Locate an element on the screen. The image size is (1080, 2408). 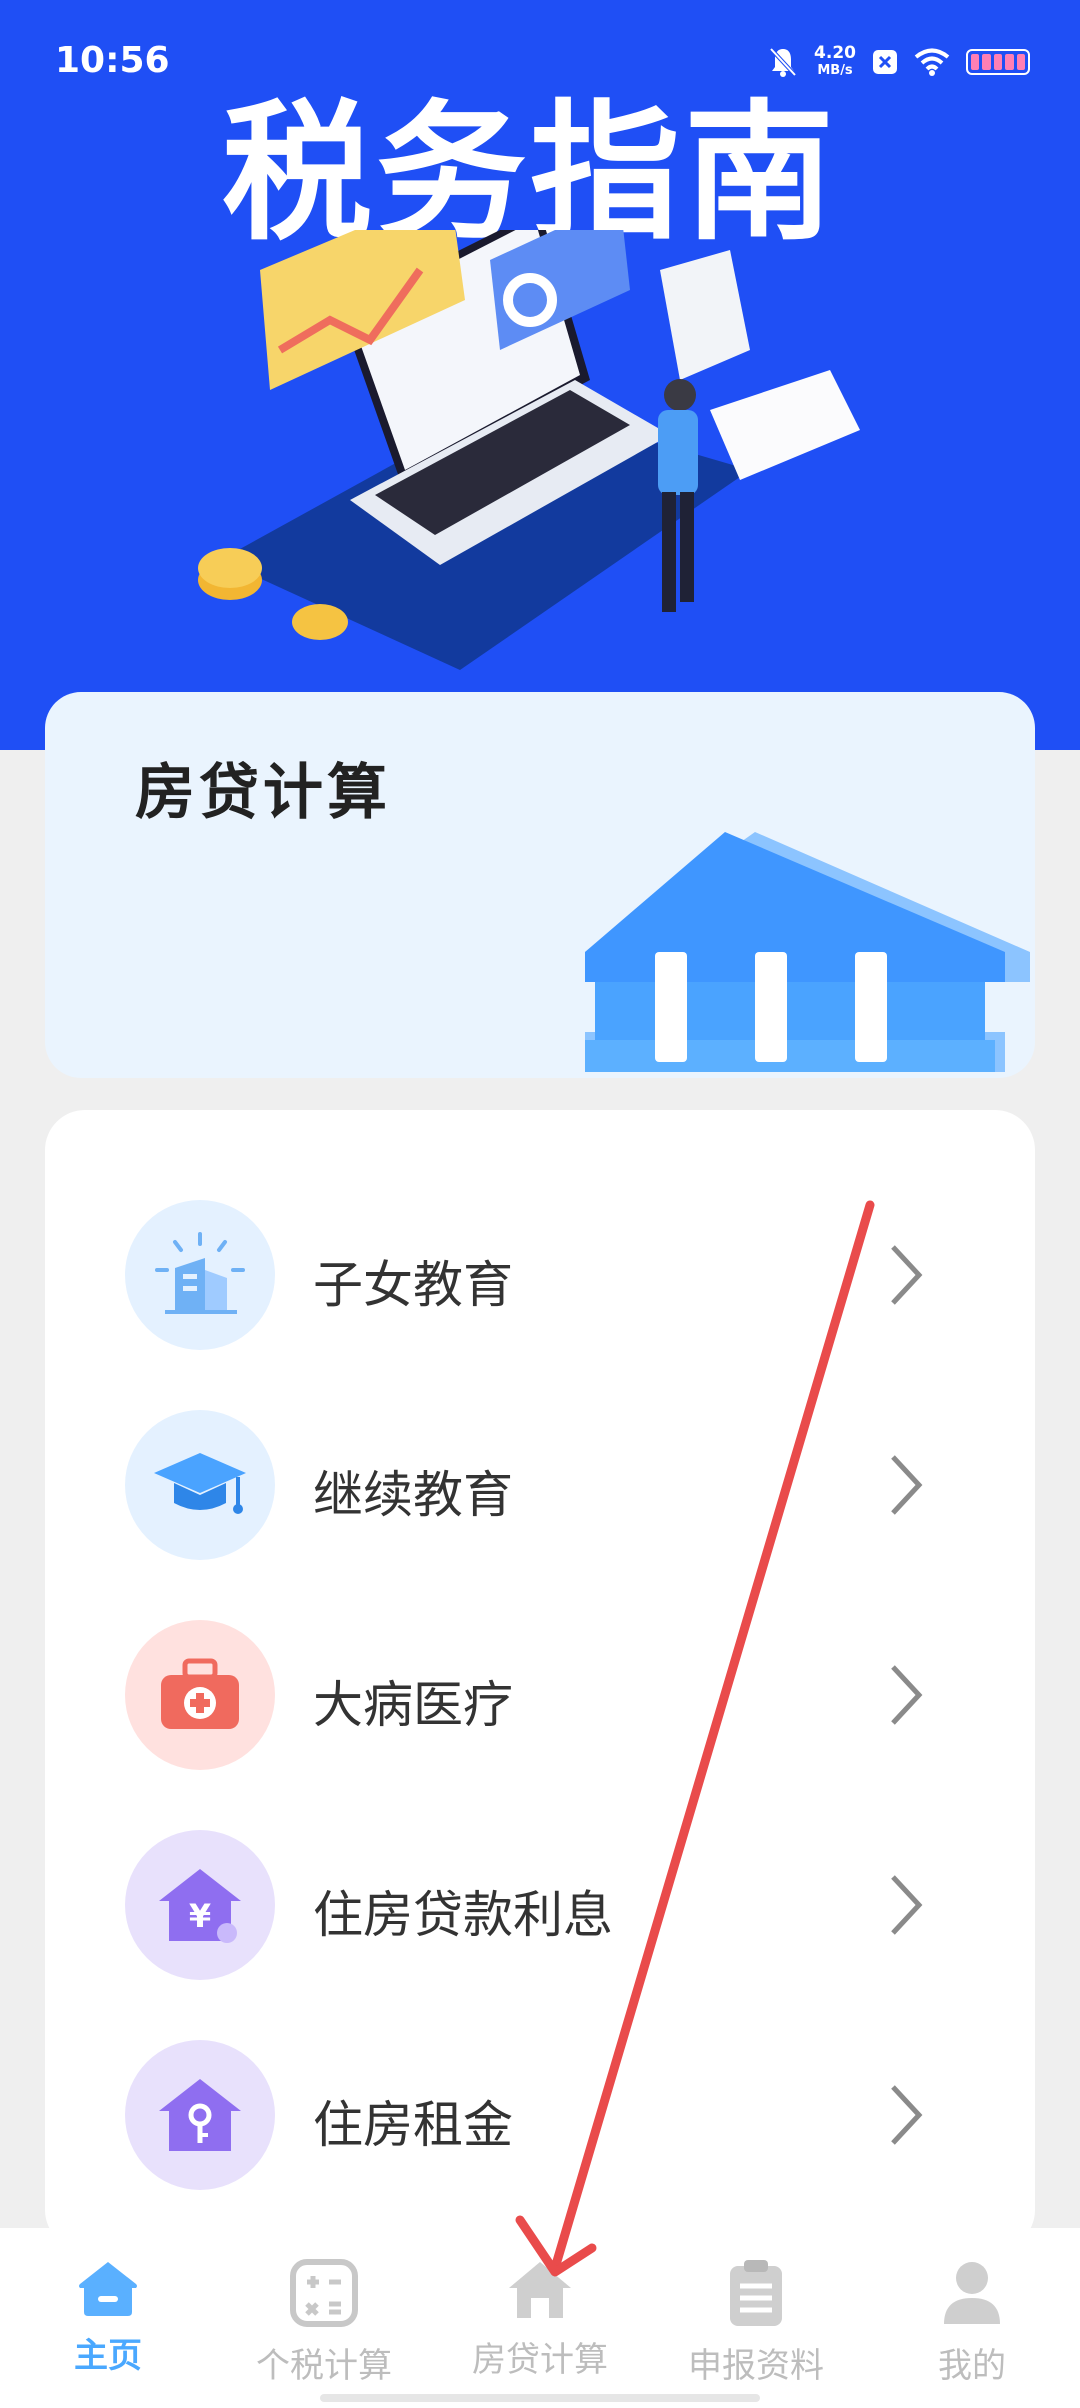
house-icon is located at coordinates (540, 2290).